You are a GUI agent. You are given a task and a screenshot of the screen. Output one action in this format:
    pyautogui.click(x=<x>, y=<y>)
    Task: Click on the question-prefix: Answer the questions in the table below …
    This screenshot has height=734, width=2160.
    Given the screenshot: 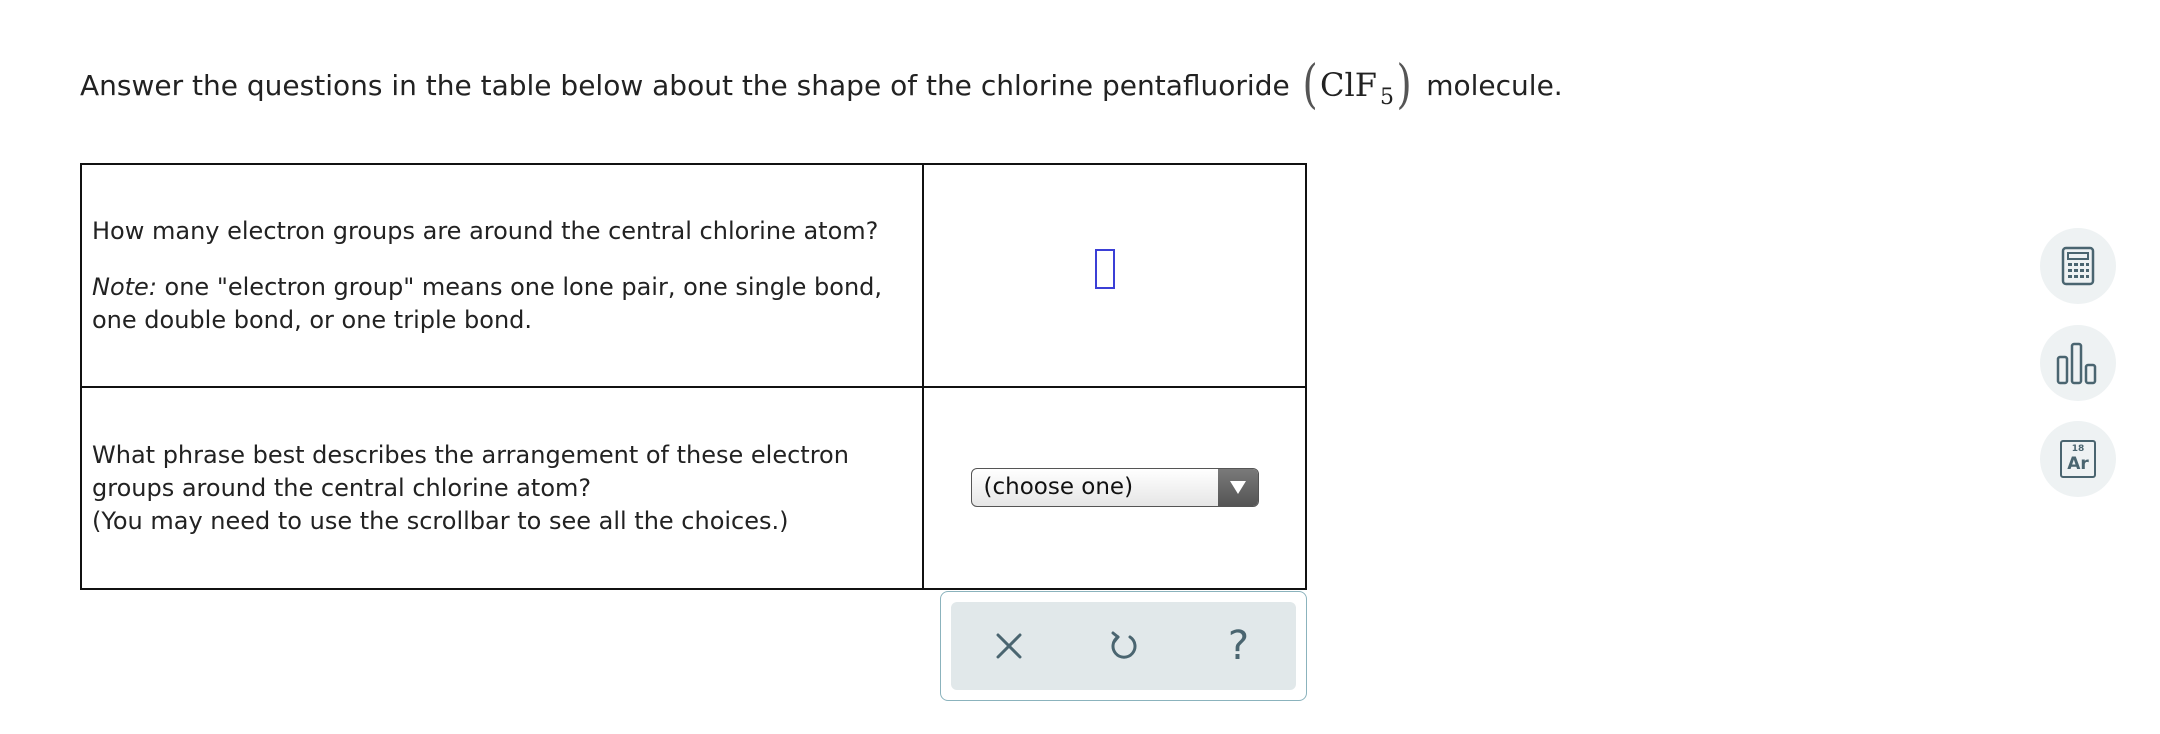 What is the action you would take?
    pyautogui.click(x=685, y=85)
    